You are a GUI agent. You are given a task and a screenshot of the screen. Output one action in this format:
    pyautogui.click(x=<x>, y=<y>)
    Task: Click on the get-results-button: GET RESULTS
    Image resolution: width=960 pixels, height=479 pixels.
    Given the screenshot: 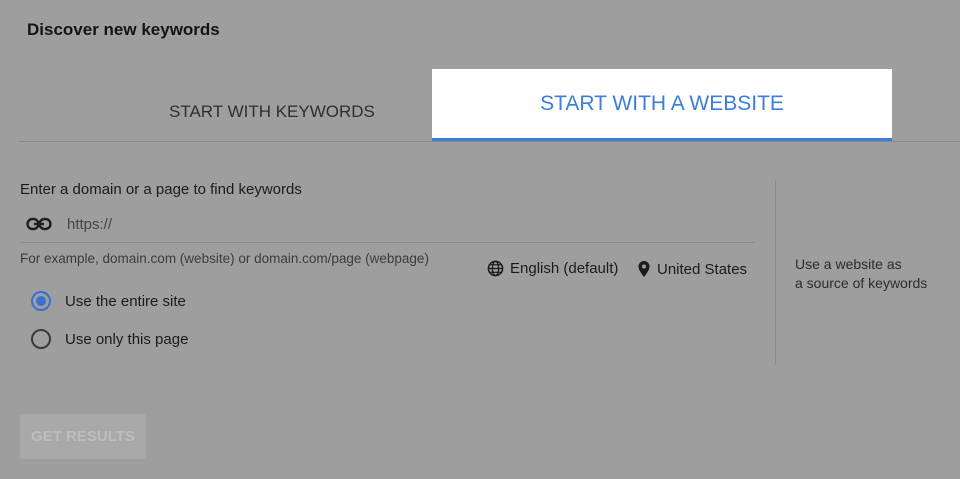 What is the action you would take?
    pyautogui.click(x=83, y=436)
    